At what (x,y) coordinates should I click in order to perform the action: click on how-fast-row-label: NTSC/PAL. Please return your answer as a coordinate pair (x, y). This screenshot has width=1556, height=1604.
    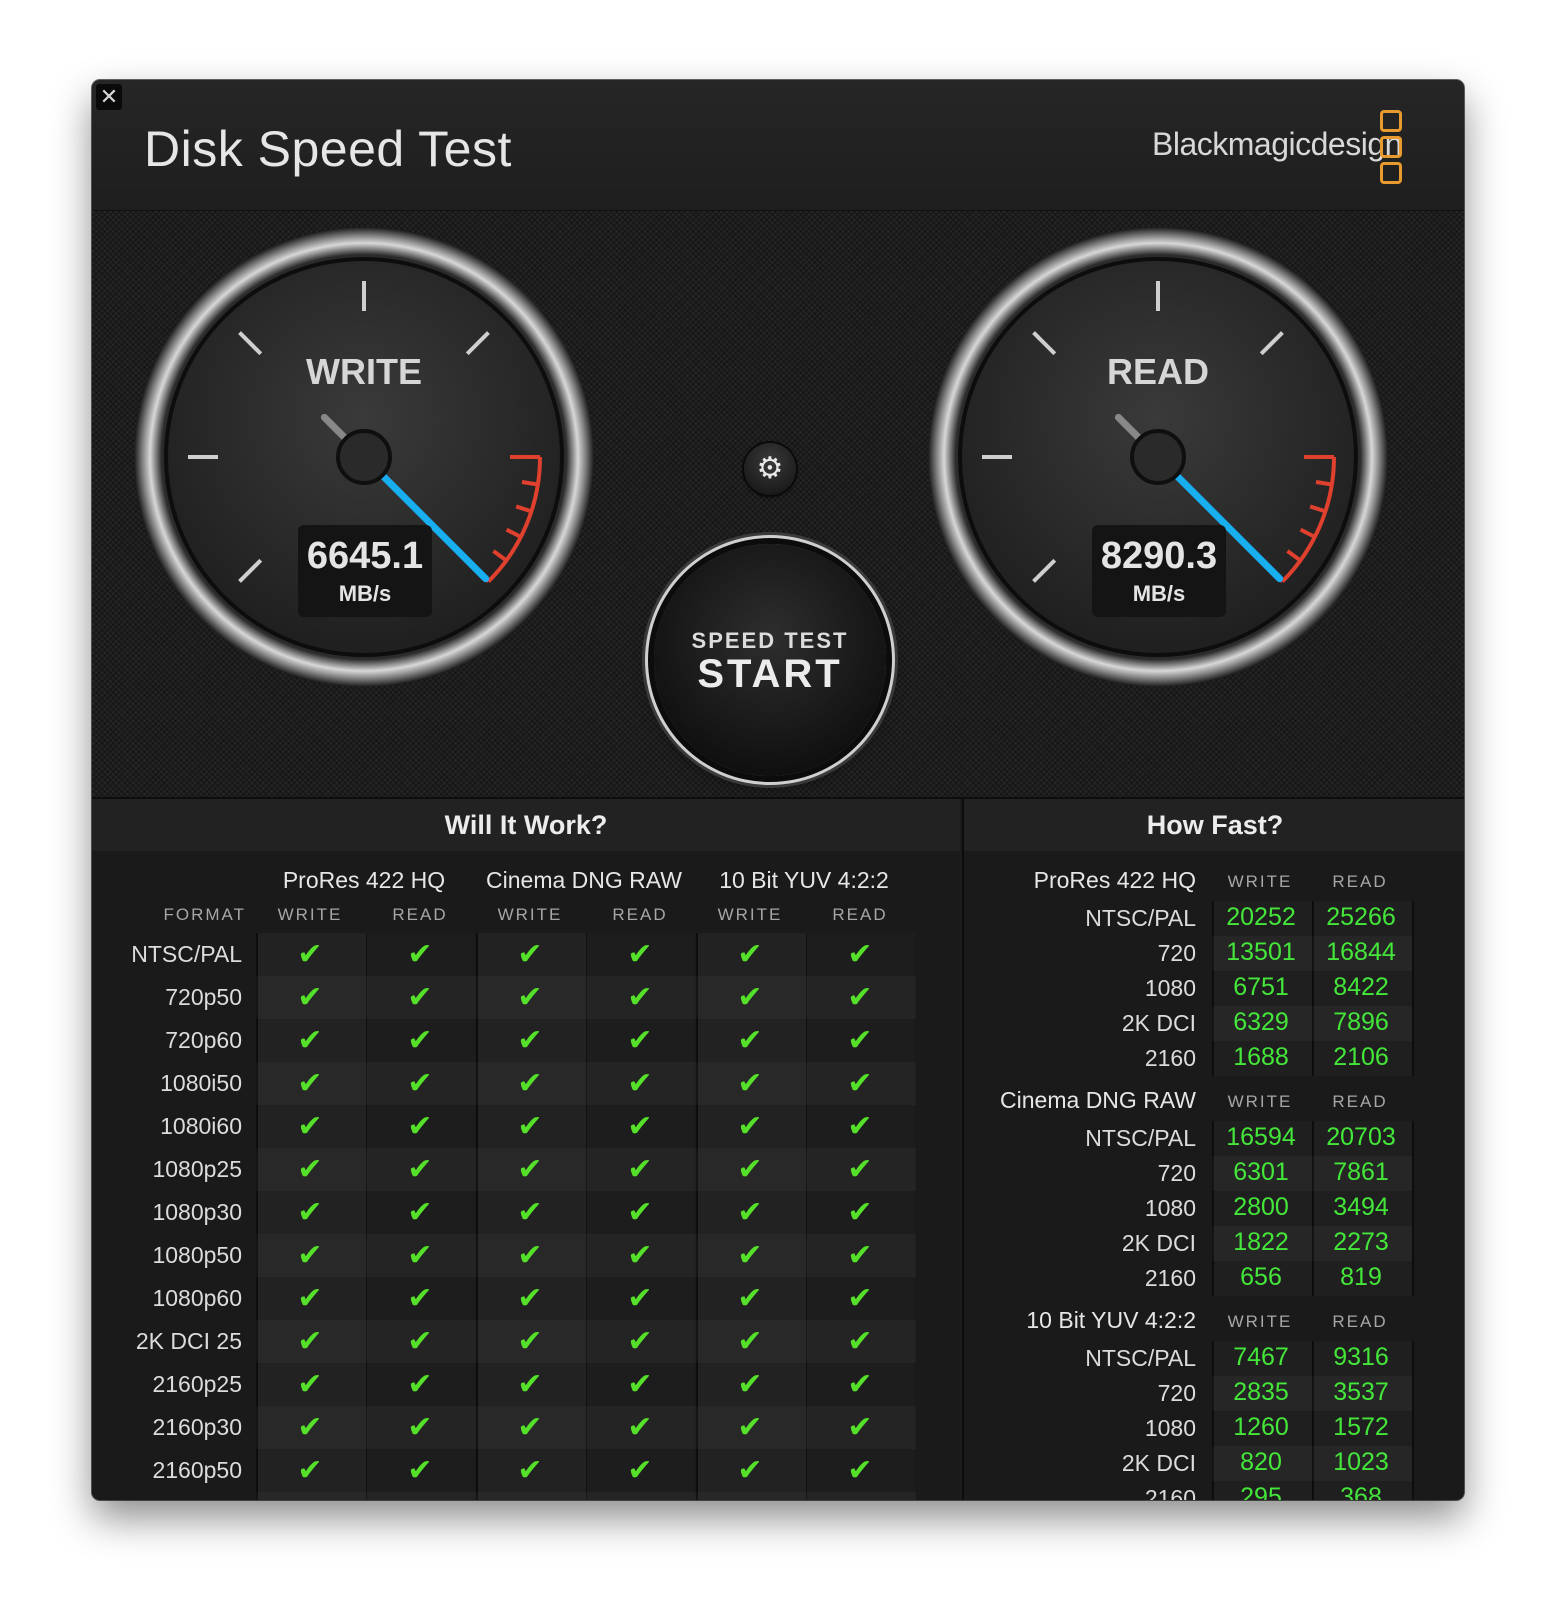
    Looking at the image, I should click on (1140, 918).